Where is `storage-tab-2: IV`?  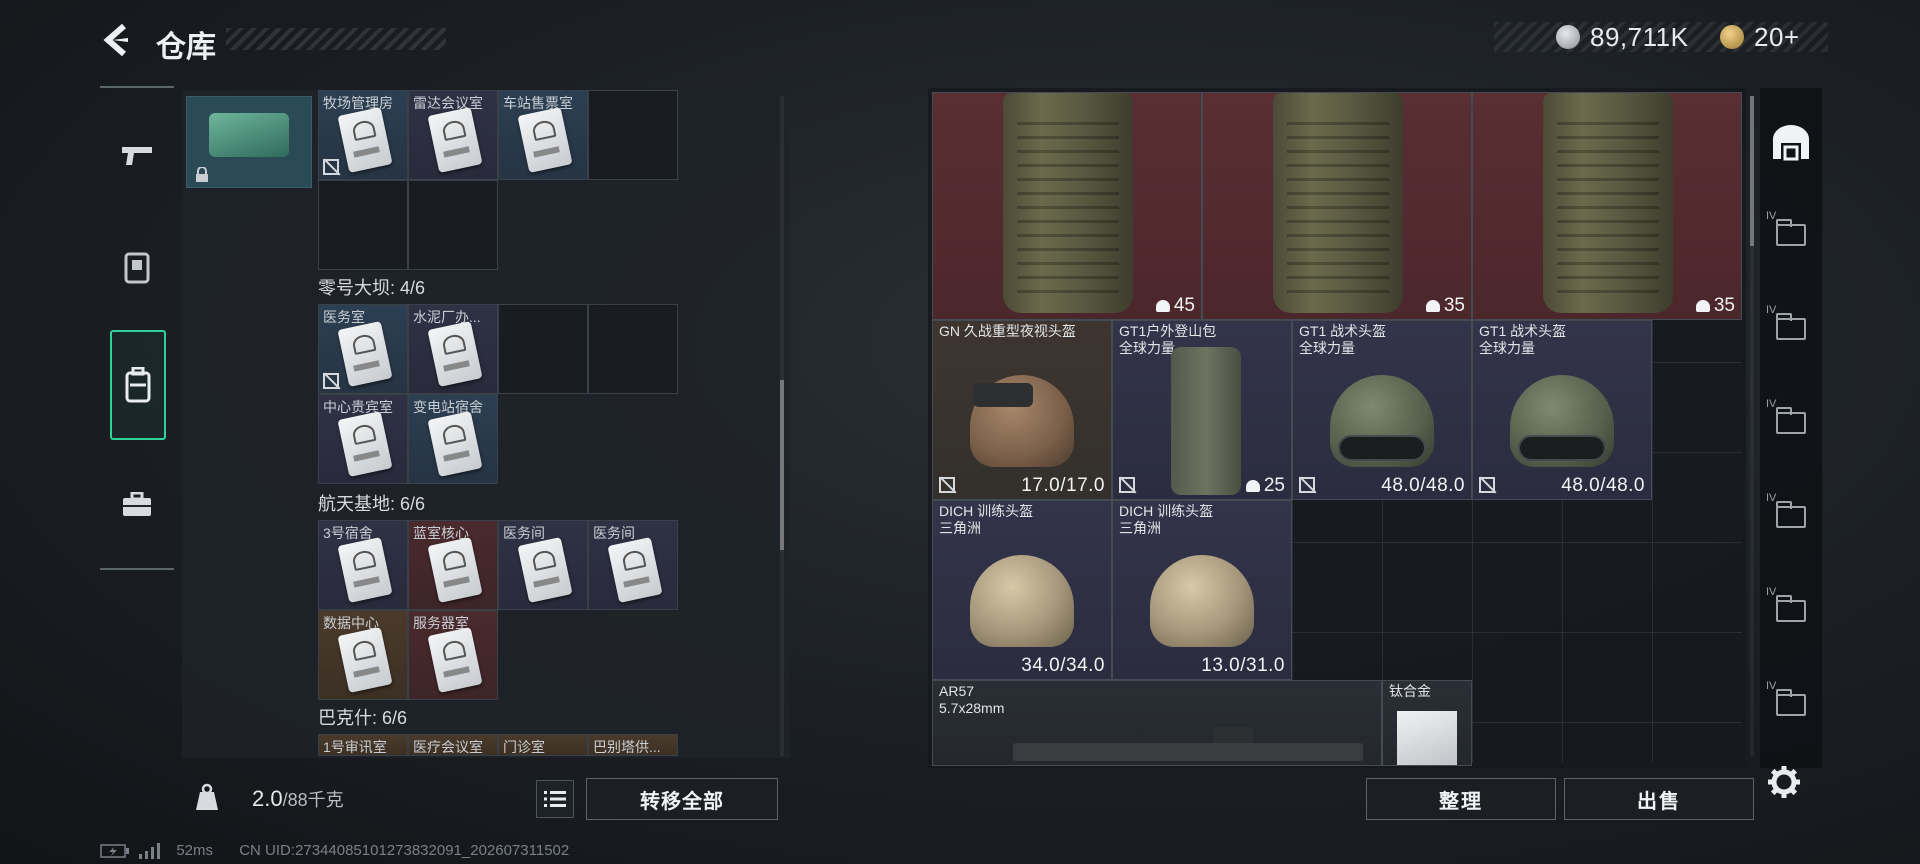 storage-tab-2: IV is located at coordinates (1791, 329).